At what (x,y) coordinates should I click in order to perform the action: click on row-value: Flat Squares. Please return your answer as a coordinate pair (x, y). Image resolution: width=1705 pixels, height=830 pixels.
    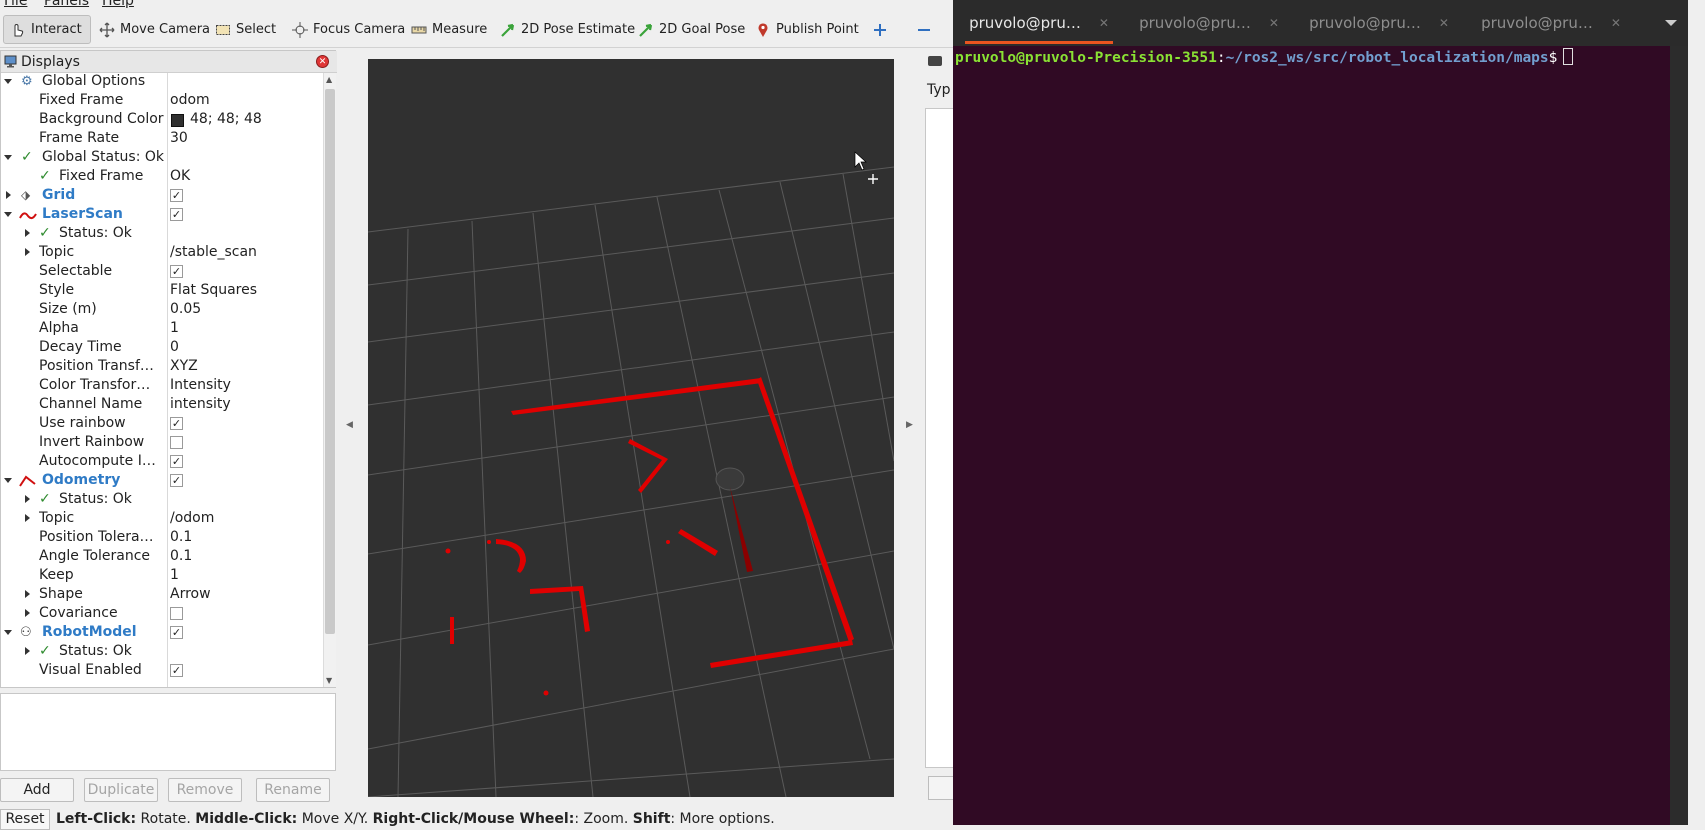
    Looking at the image, I should click on (213, 290).